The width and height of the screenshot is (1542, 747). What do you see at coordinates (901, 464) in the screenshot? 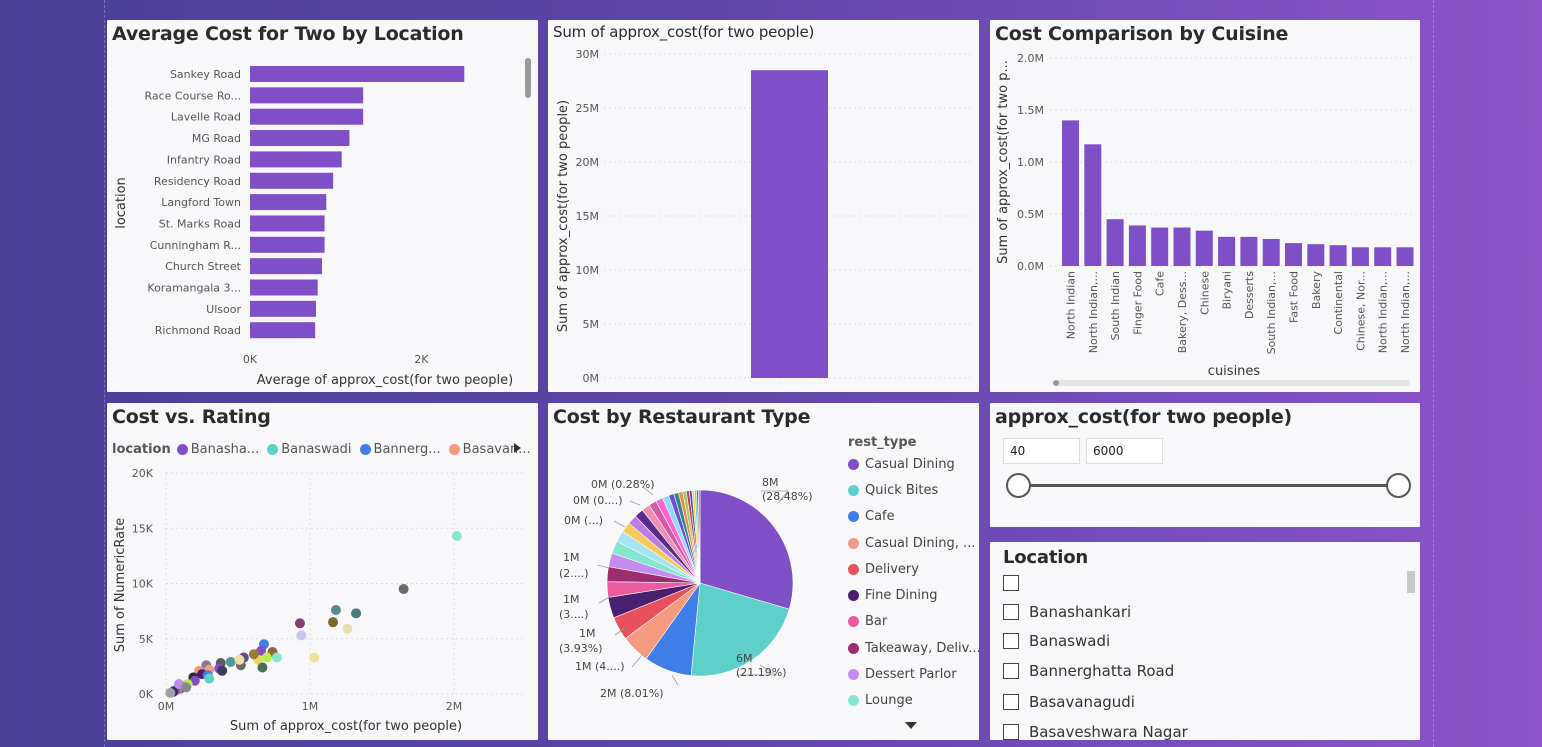
I see `pie-legend-item-casual-dining: Casual Dining` at bounding box center [901, 464].